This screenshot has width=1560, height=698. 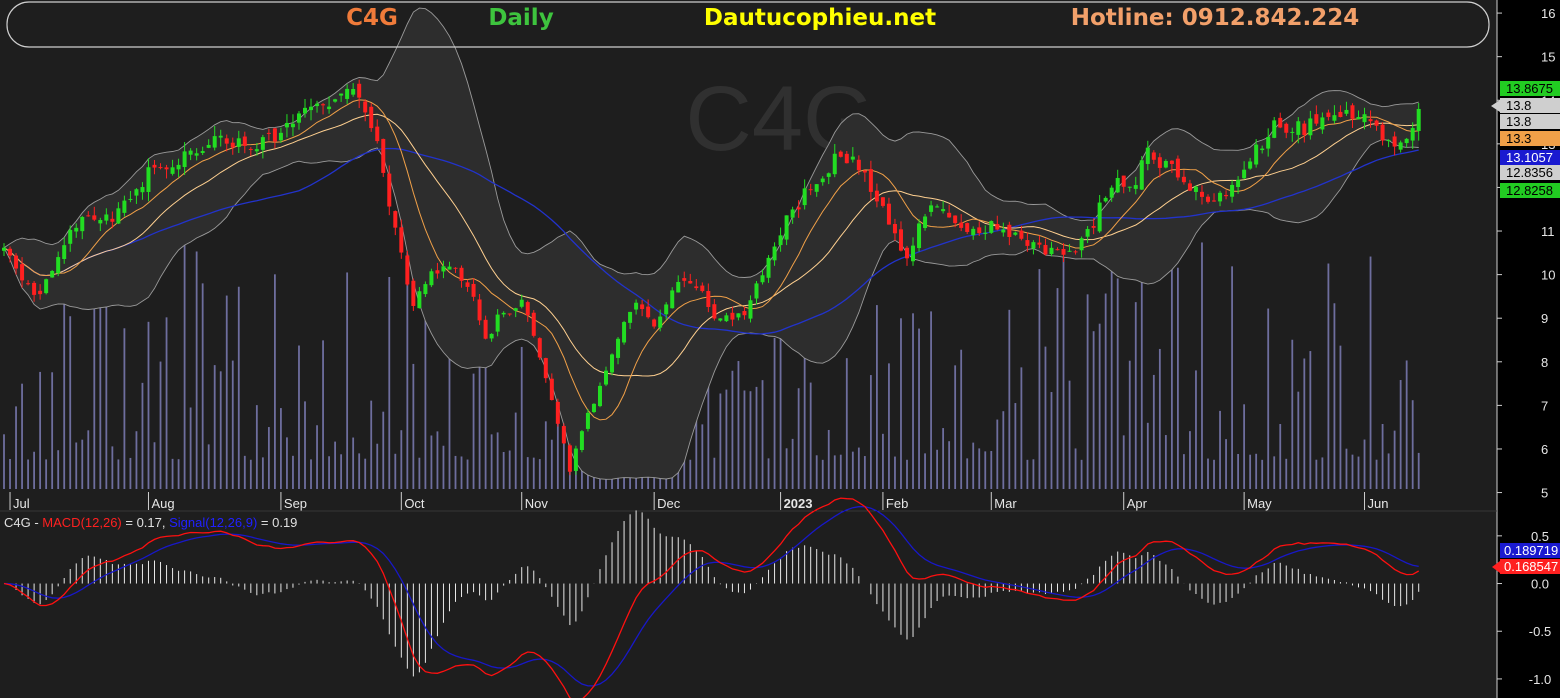 I want to click on macd-tick-label: -0.5, so click(x=1540, y=631).